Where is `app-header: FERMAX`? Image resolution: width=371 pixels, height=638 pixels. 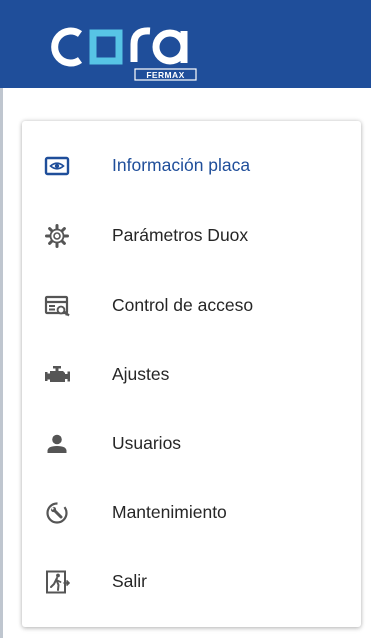
app-header: FERMAX is located at coordinates (185, 44).